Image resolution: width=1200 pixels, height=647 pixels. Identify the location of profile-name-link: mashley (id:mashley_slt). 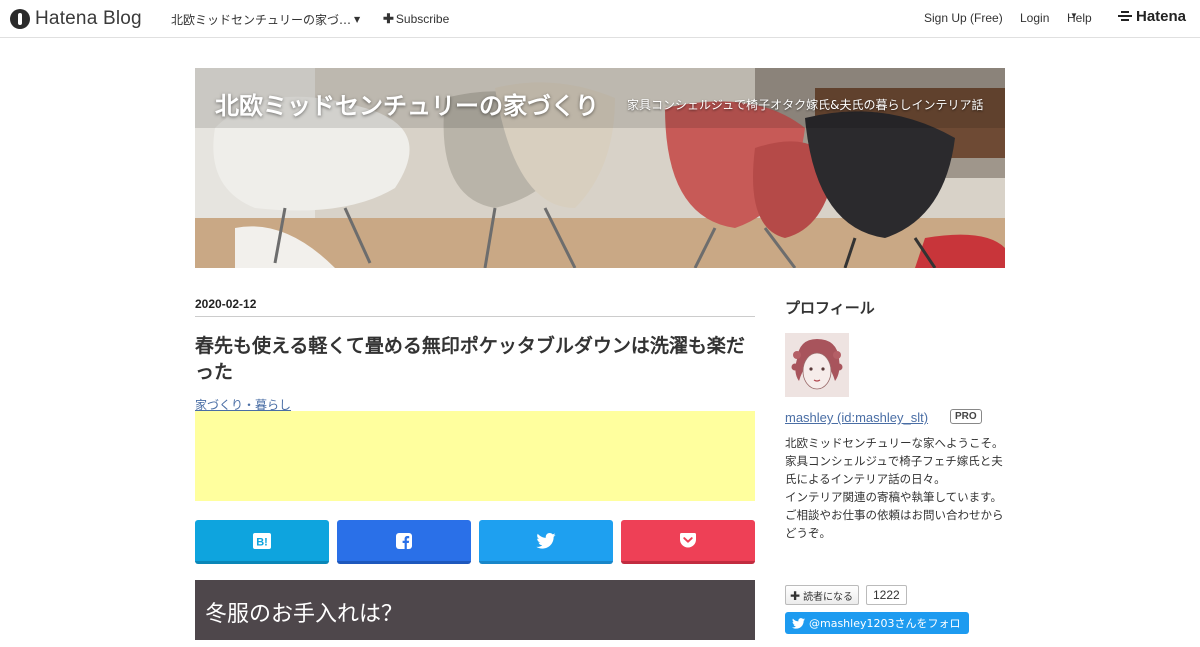
(856, 417).